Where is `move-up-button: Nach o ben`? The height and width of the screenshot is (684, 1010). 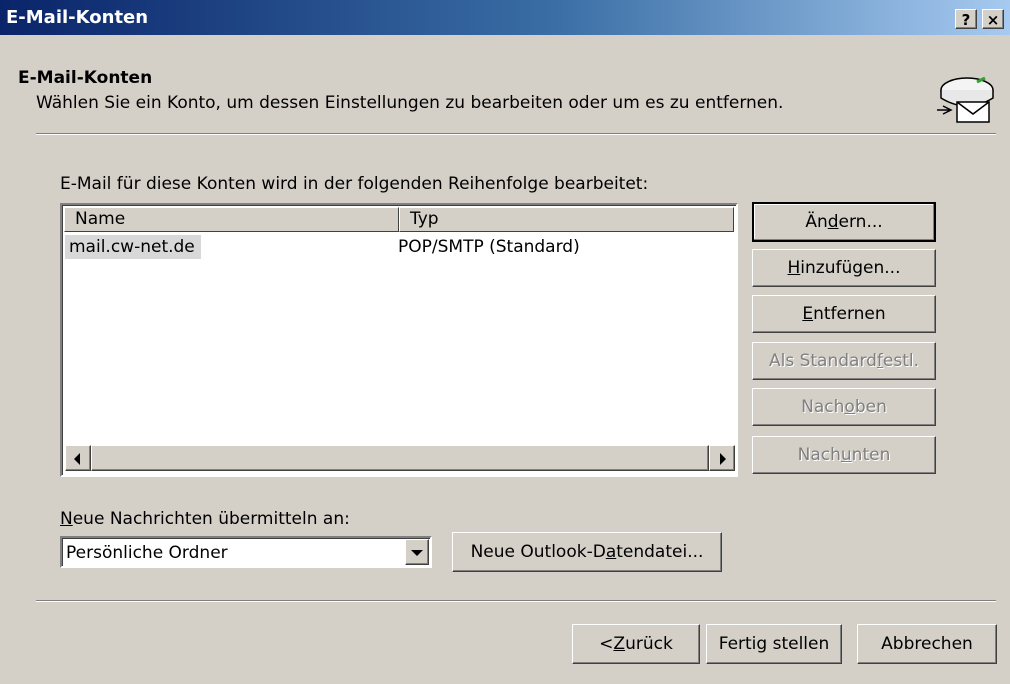 move-up-button: Nach o ben is located at coordinates (844, 407).